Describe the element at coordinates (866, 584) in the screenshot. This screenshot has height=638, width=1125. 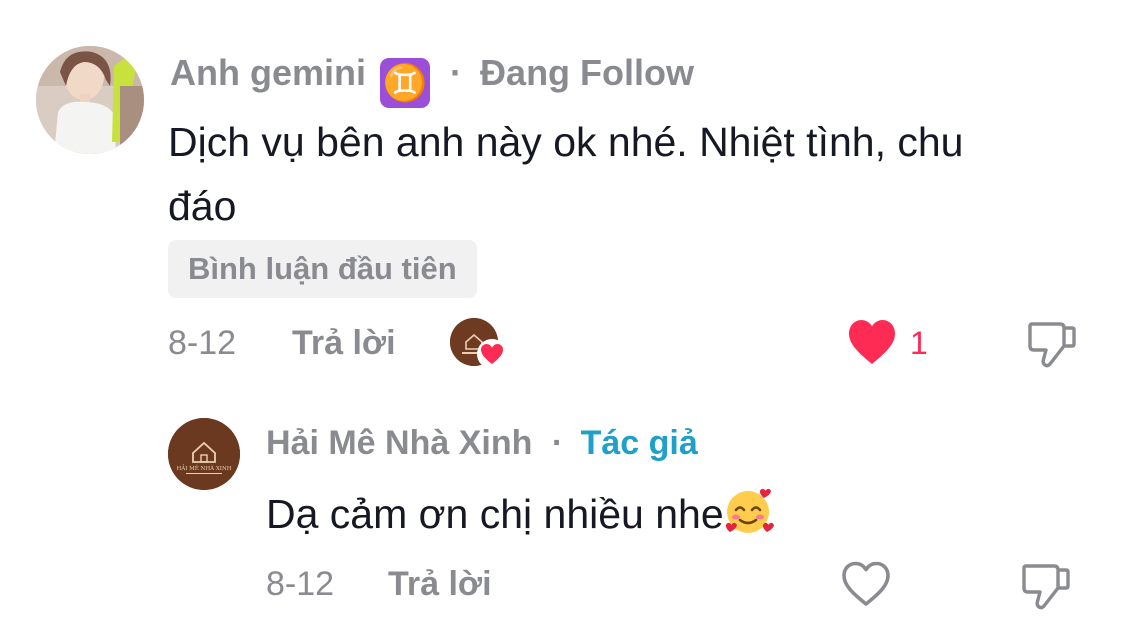
I see `like-outline-heart-icon` at that location.